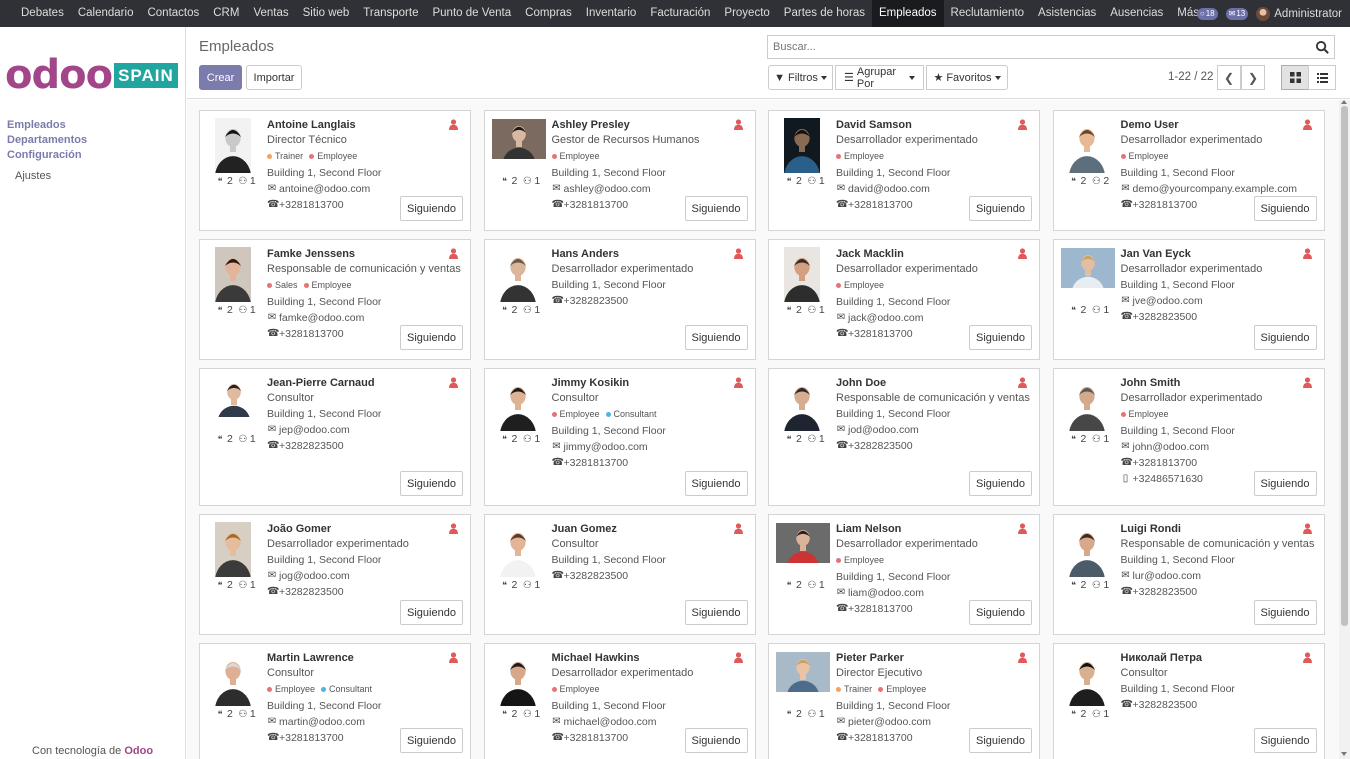 The height and width of the screenshot is (759, 1350). What do you see at coordinates (1299, 13) in the screenshot?
I see `user-menu: Administrator` at bounding box center [1299, 13].